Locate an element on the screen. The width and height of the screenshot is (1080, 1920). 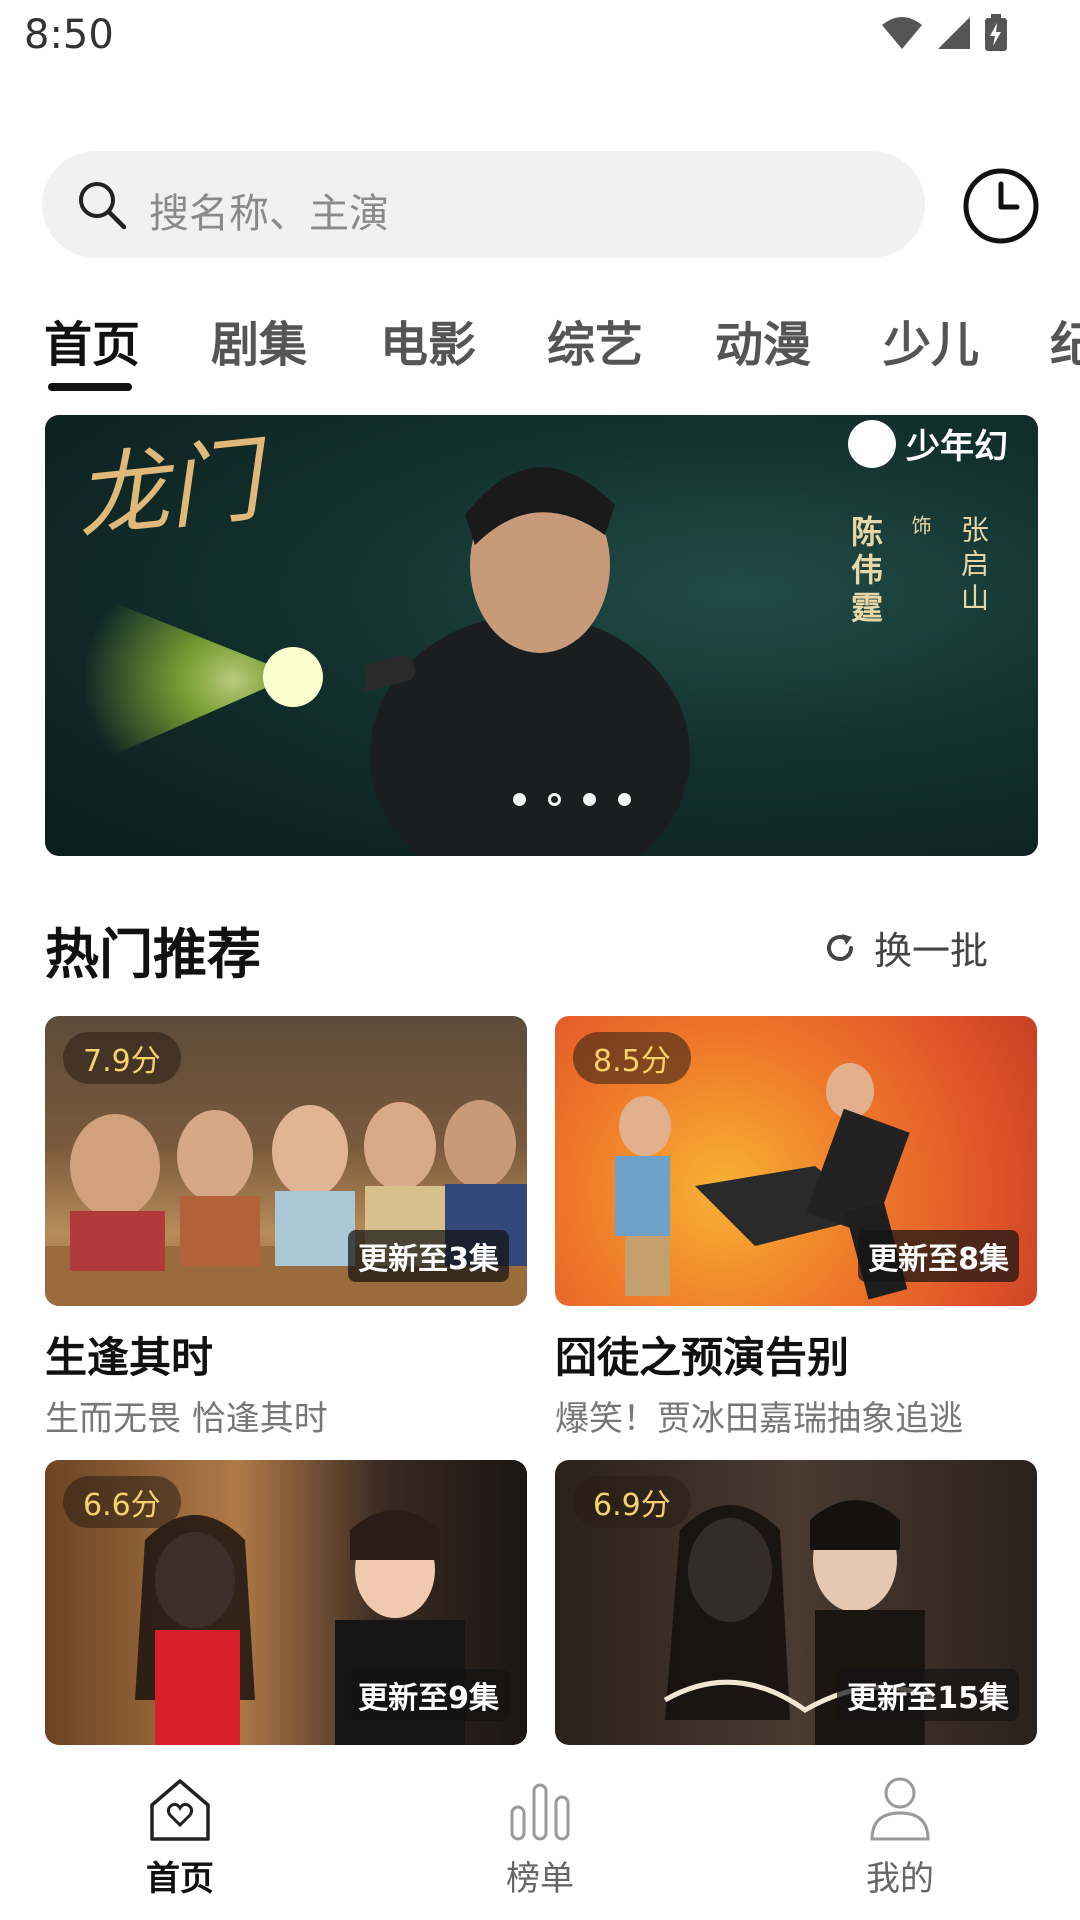
tab-indicator is located at coordinates (90, 387).